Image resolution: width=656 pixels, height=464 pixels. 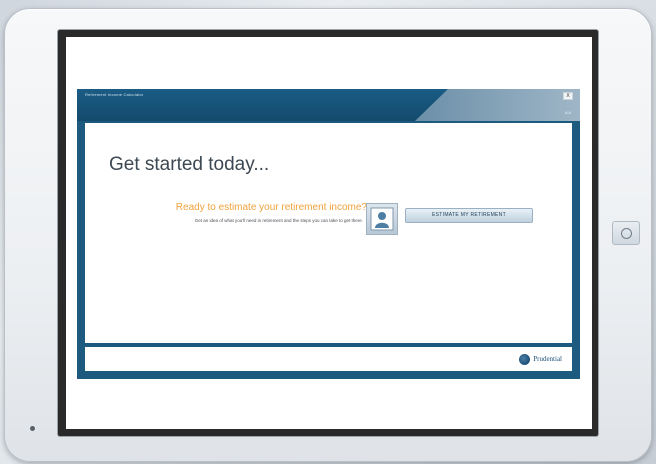 I want to click on font-size-control: A A, so click(x=568, y=112).